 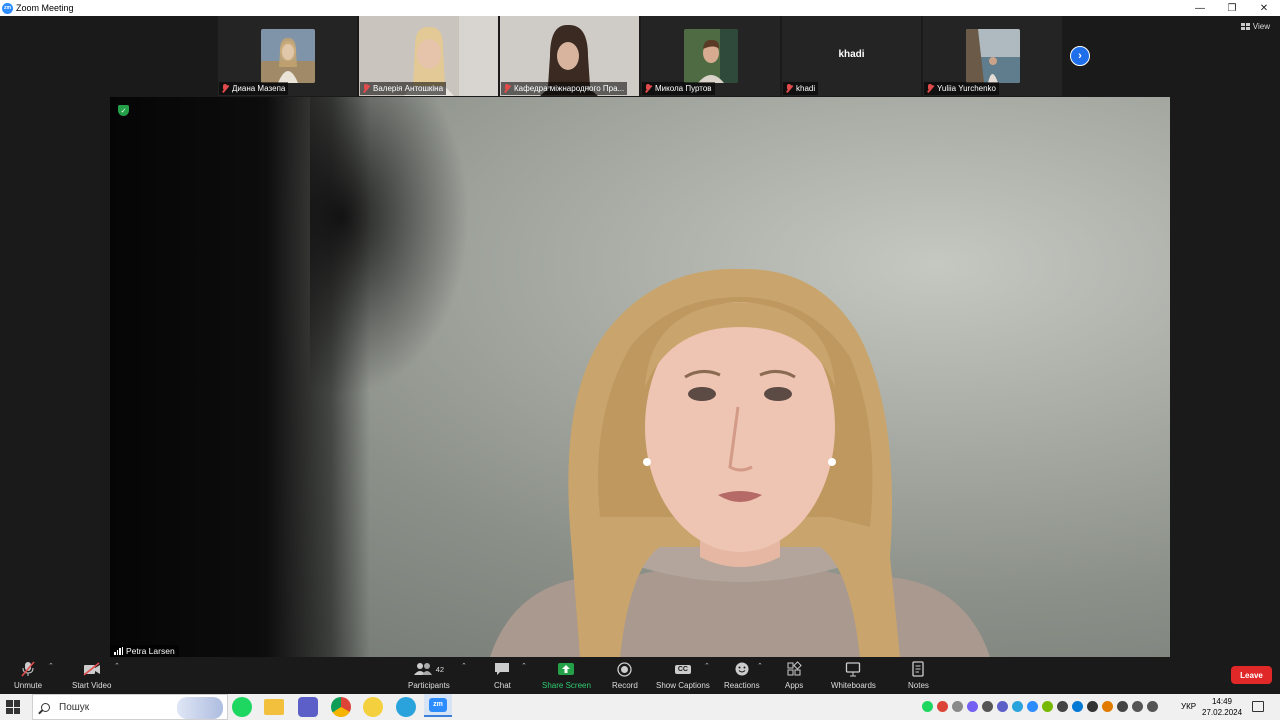 I want to click on notes-button: Notes, so click(x=918, y=675).